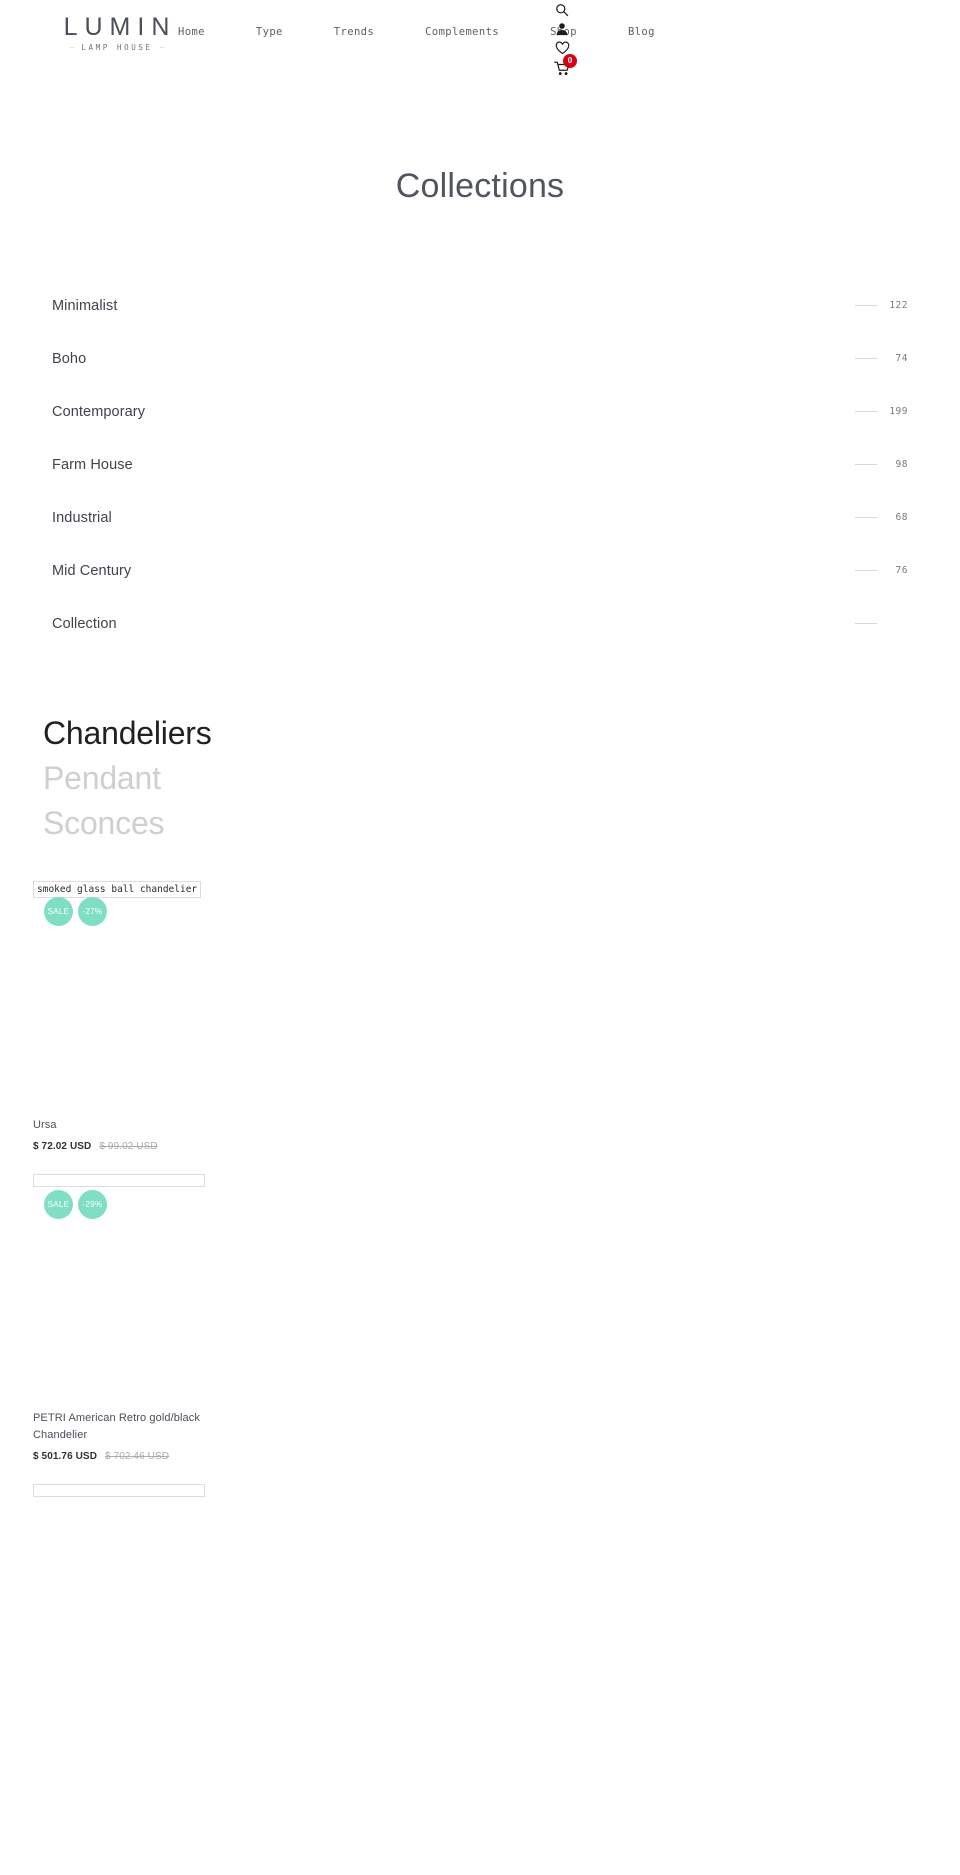 Image resolution: width=960 pixels, height=1875 pixels. Describe the element at coordinates (562, 29) in the screenshot. I see `user-icon` at that location.